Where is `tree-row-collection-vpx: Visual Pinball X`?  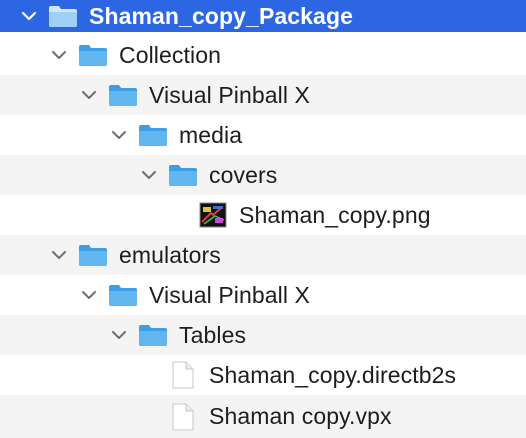 tree-row-collection-vpx: Visual Pinball X is located at coordinates (263, 95).